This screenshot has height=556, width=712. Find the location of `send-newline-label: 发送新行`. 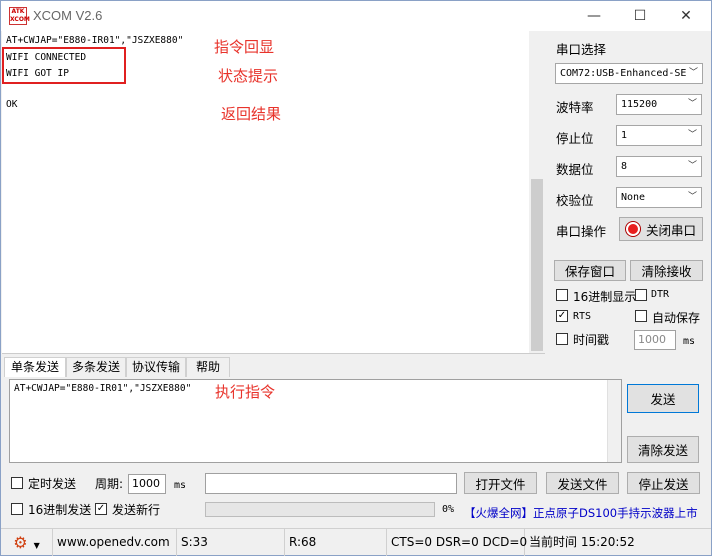

send-newline-label: 发送新行 is located at coordinates (136, 510).